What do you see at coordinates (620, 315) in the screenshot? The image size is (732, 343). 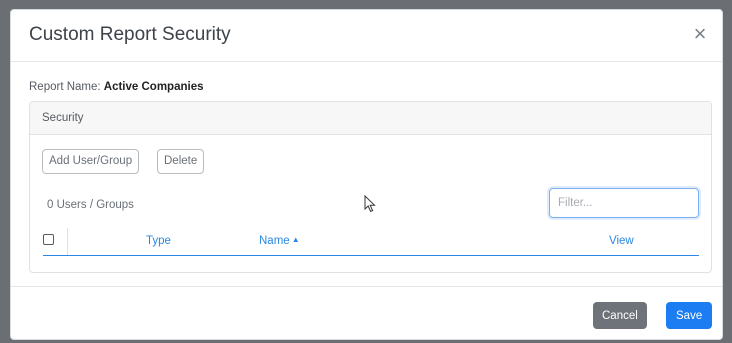 I see `cancel-button: Cancel` at bounding box center [620, 315].